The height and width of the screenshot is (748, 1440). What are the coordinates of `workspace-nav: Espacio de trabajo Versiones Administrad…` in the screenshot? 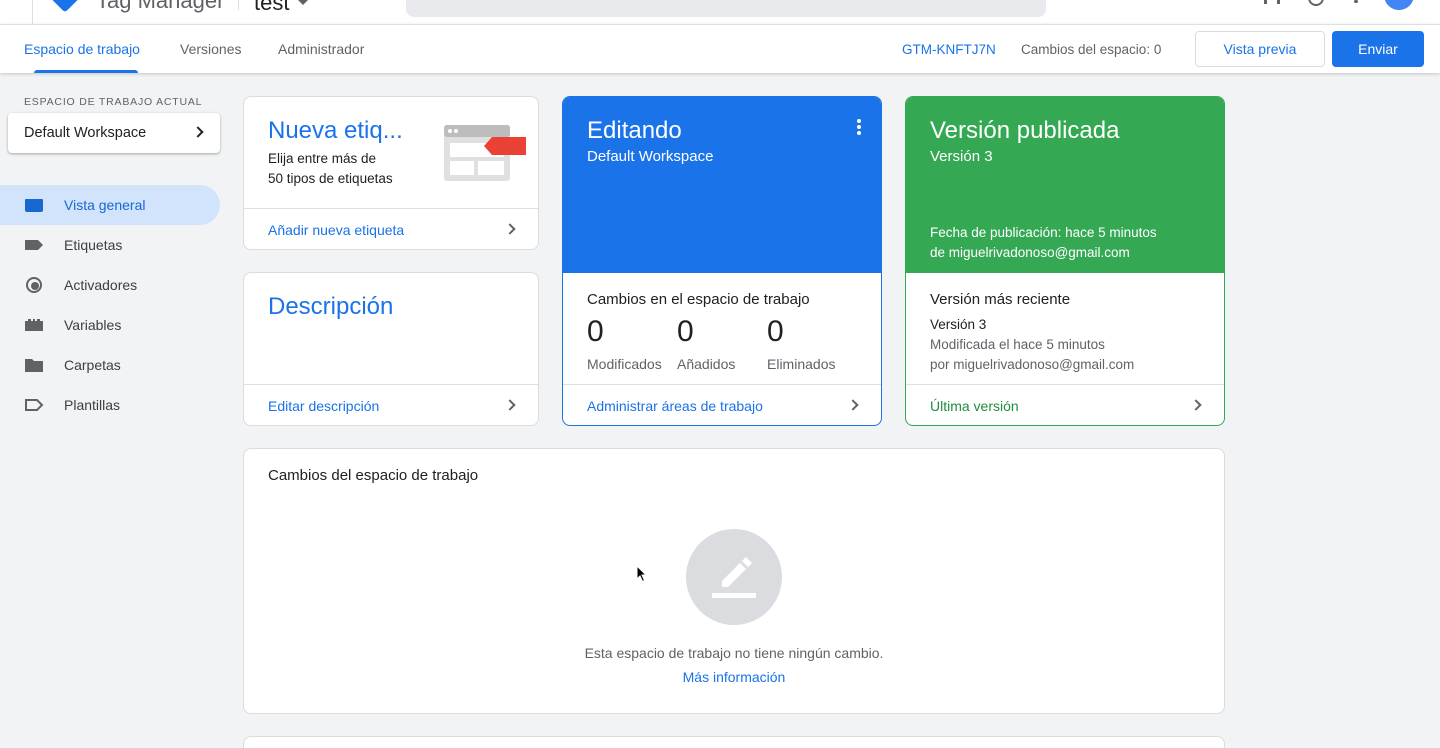 It's located at (720, 48).